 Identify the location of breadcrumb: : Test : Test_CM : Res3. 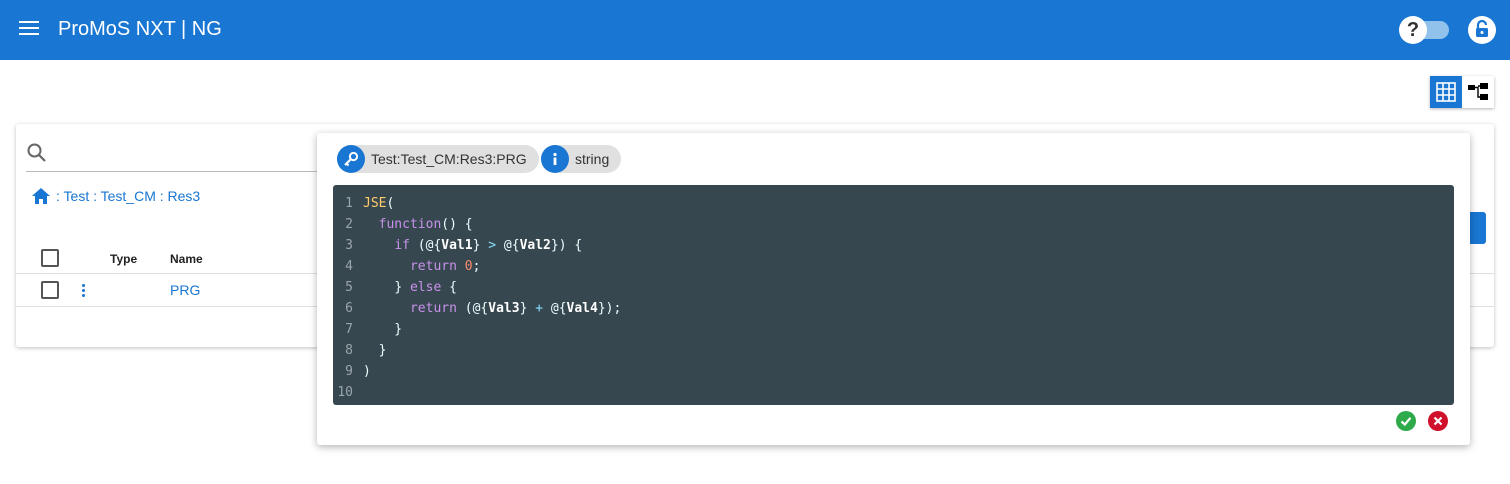
(115, 196).